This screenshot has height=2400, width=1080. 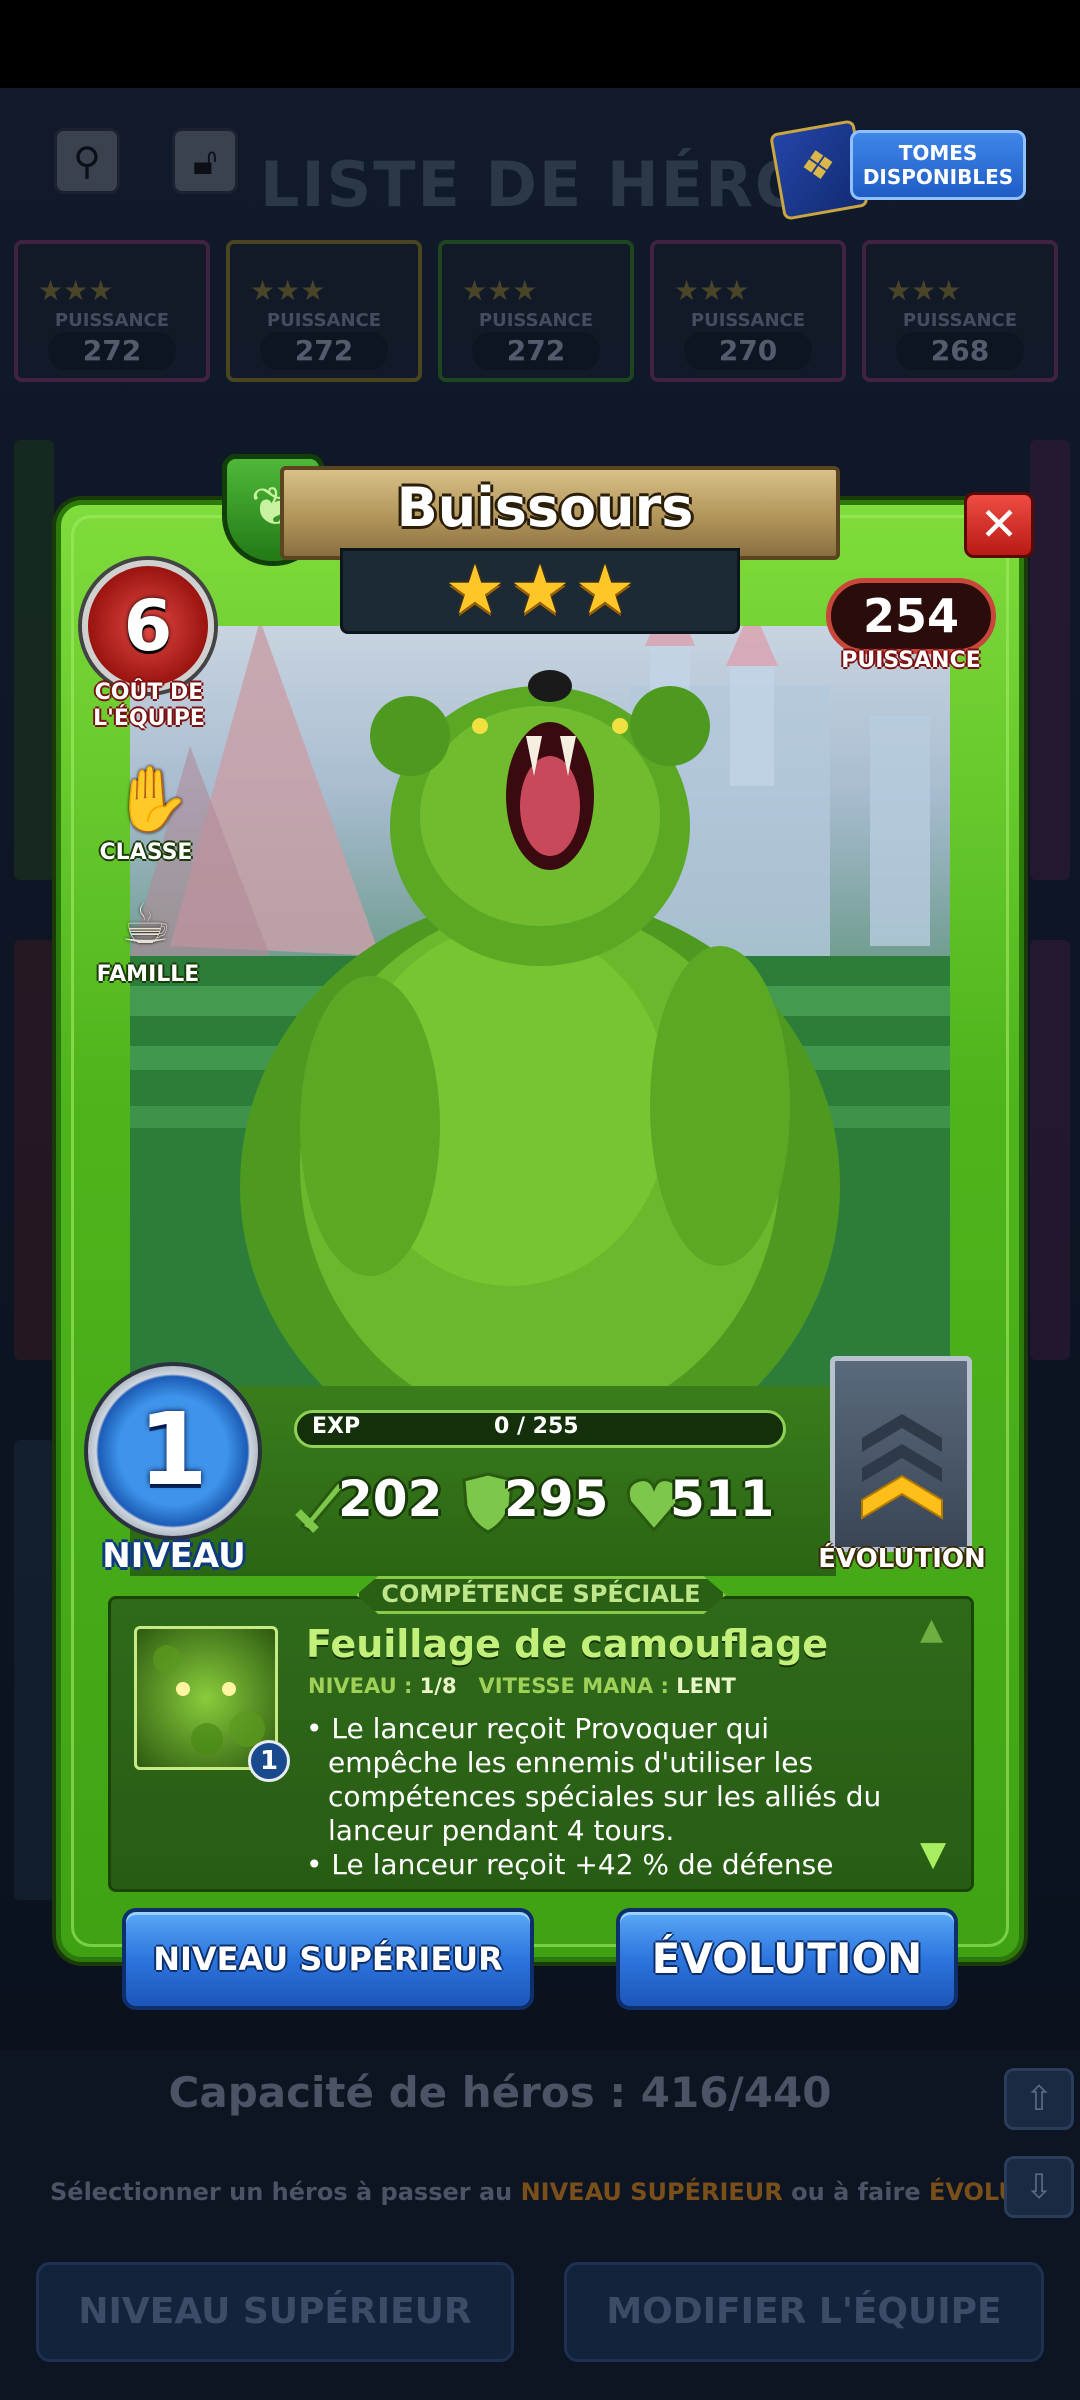 I want to click on hero-card-power: 268, so click(x=960, y=351).